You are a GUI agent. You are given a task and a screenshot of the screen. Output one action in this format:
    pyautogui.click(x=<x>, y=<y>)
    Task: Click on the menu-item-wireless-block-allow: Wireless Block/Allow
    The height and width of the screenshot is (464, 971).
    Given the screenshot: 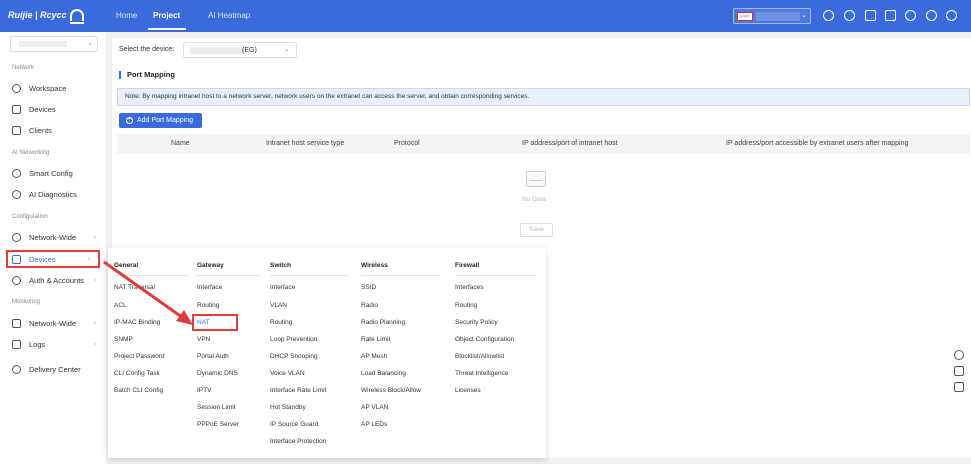 What is the action you would take?
    pyautogui.click(x=391, y=390)
    